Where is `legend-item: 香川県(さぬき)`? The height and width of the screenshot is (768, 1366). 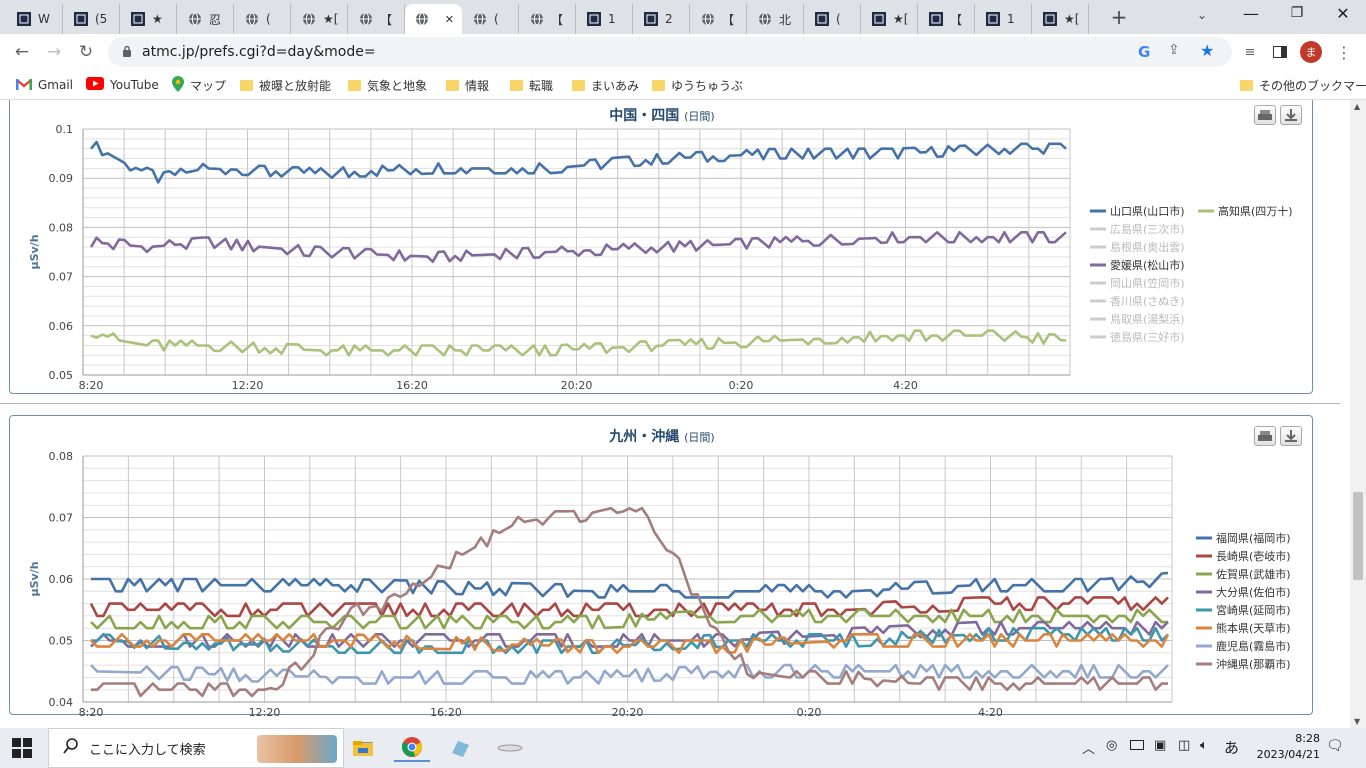
legend-item: 香川県(さぬき) is located at coordinates (1147, 301).